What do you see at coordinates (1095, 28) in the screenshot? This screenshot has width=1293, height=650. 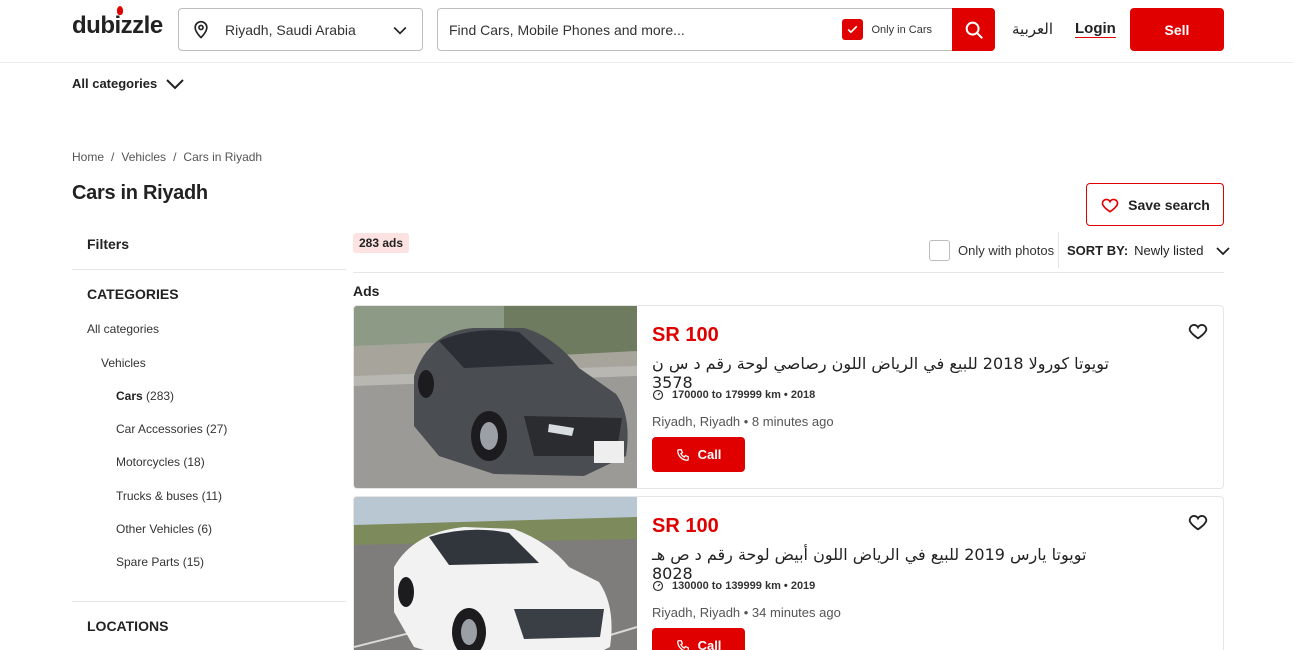 I see `login-link: Login` at bounding box center [1095, 28].